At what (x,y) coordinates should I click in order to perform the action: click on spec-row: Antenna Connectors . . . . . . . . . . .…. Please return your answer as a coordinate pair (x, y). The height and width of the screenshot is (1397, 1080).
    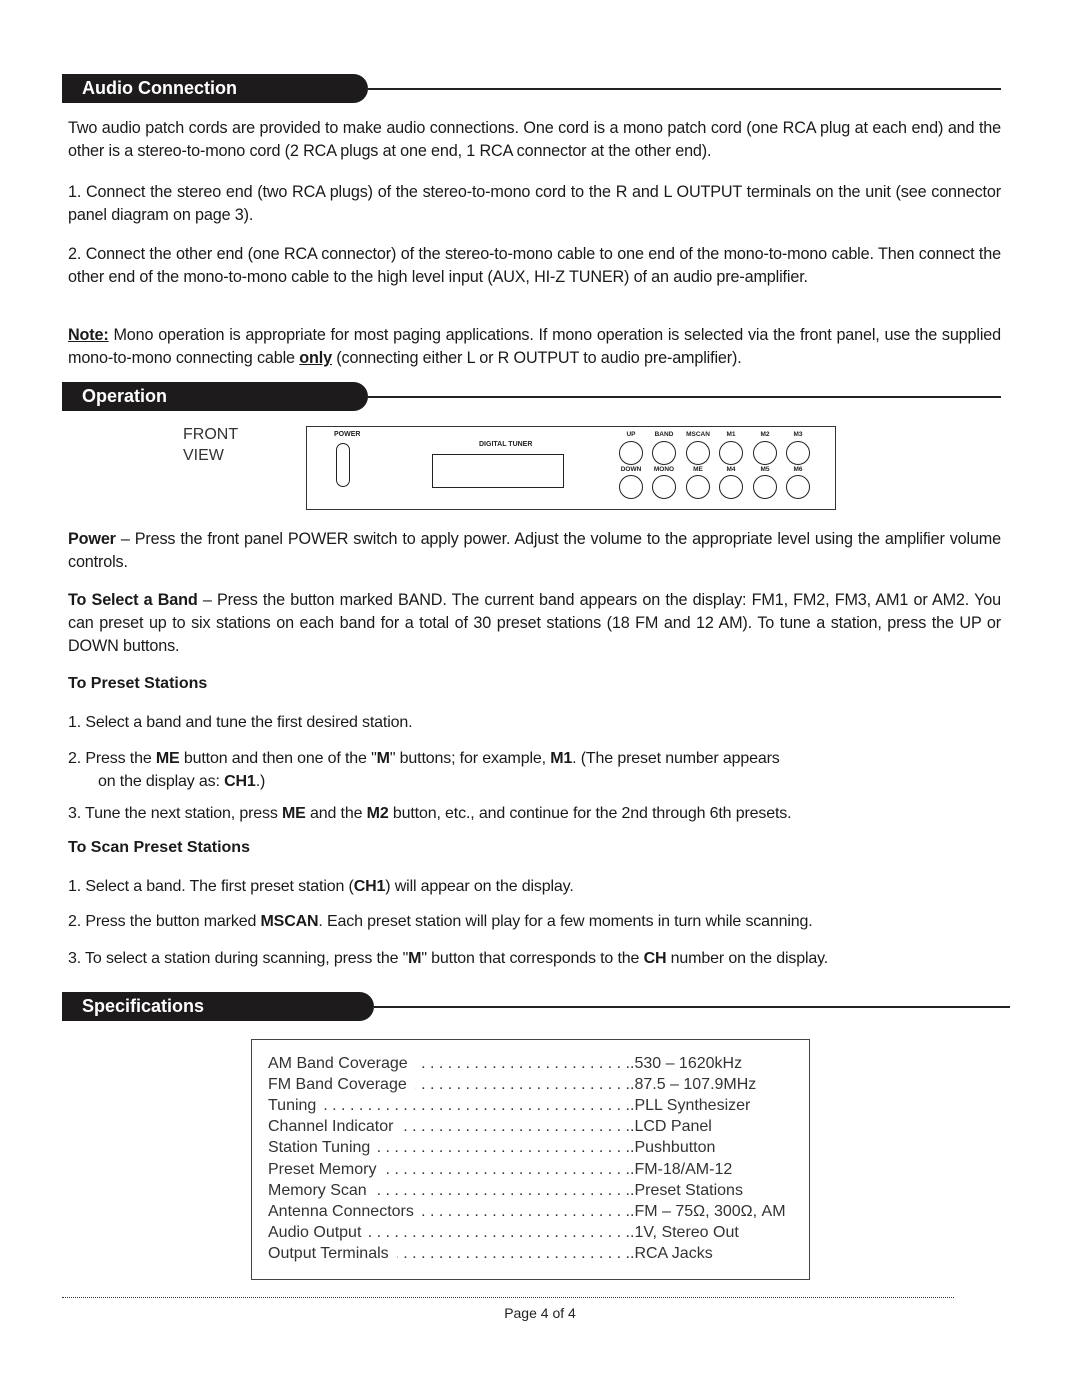
    Looking at the image, I should click on (527, 1211).